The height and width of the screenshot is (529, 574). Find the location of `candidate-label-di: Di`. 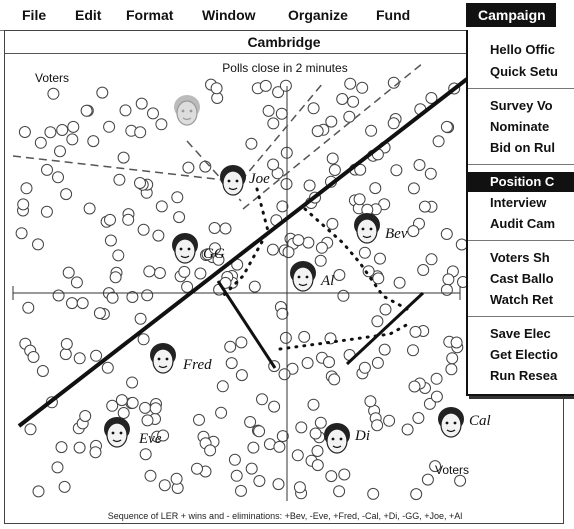

candidate-label-di: Di is located at coordinates (362, 436).